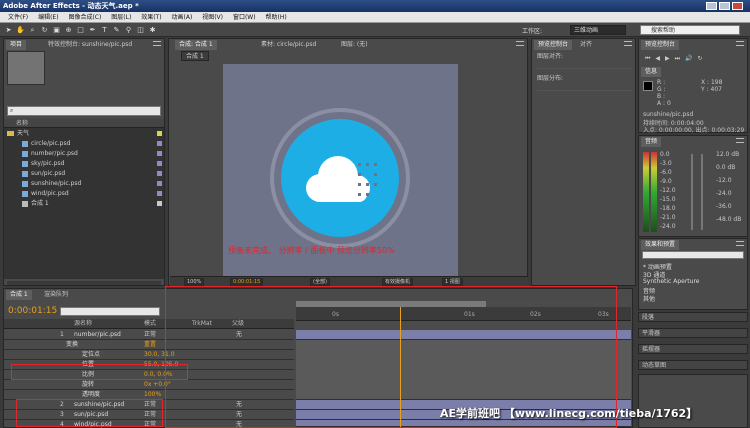 Image resolution: width=750 pixels, height=428 pixels. I want to click on help-search-input: 搜索帮助, so click(690, 30).